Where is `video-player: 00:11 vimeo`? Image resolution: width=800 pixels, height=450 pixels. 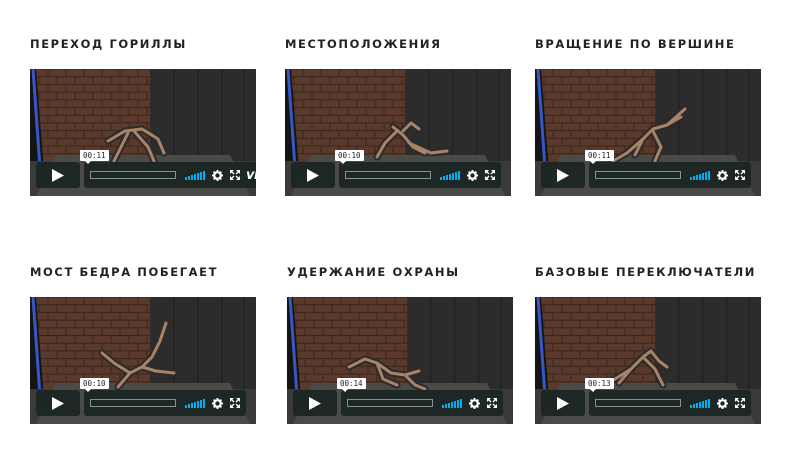 video-player: 00:11 vimeo is located at coordinates (143, 132).